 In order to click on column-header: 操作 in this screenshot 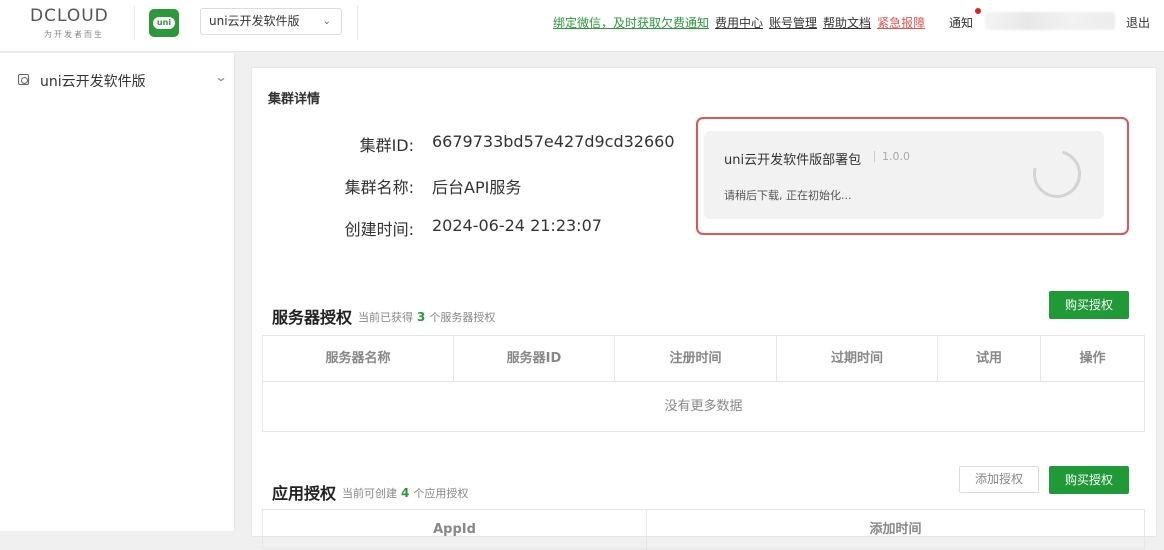, I will do `click(1092, 359)`.